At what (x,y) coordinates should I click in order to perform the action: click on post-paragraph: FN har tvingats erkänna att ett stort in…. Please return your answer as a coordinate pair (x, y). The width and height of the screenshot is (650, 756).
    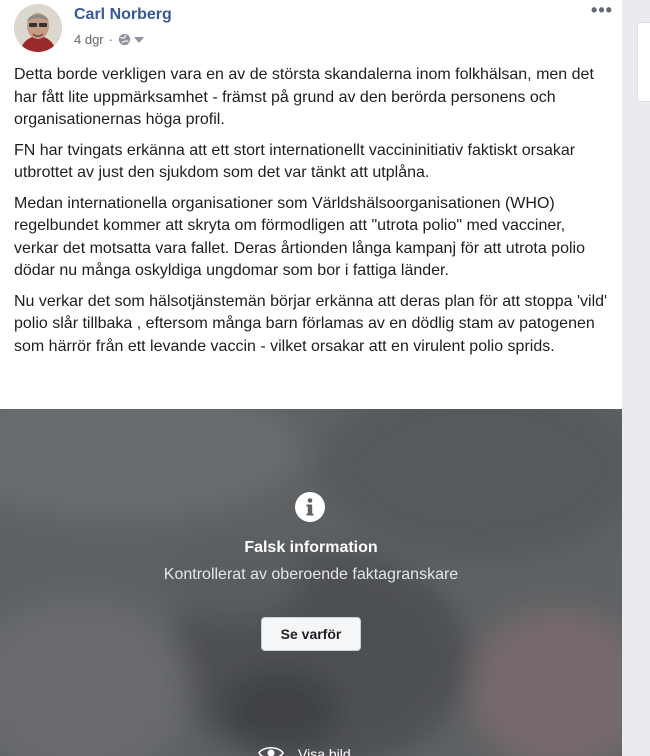
    Looking at the image, I should click on (295, 161).